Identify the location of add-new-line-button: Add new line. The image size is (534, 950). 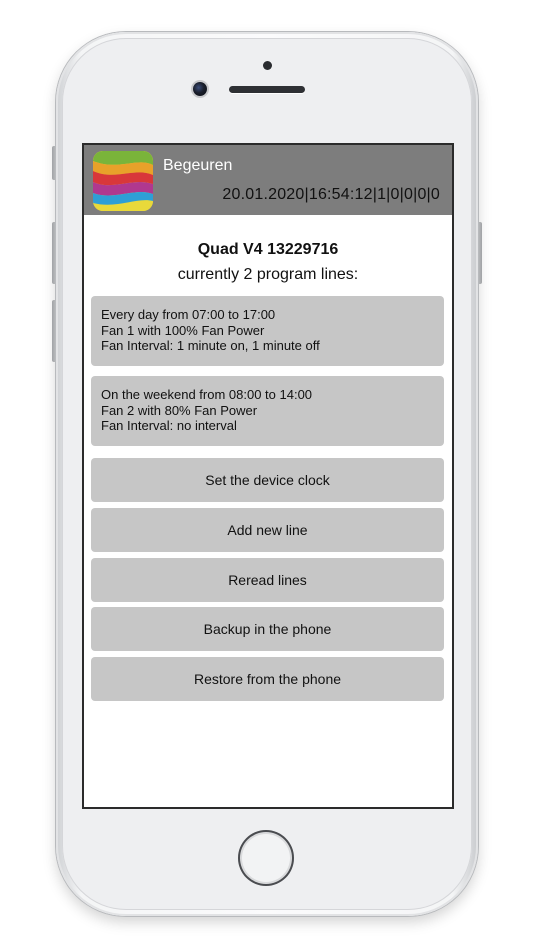
(267, 530).